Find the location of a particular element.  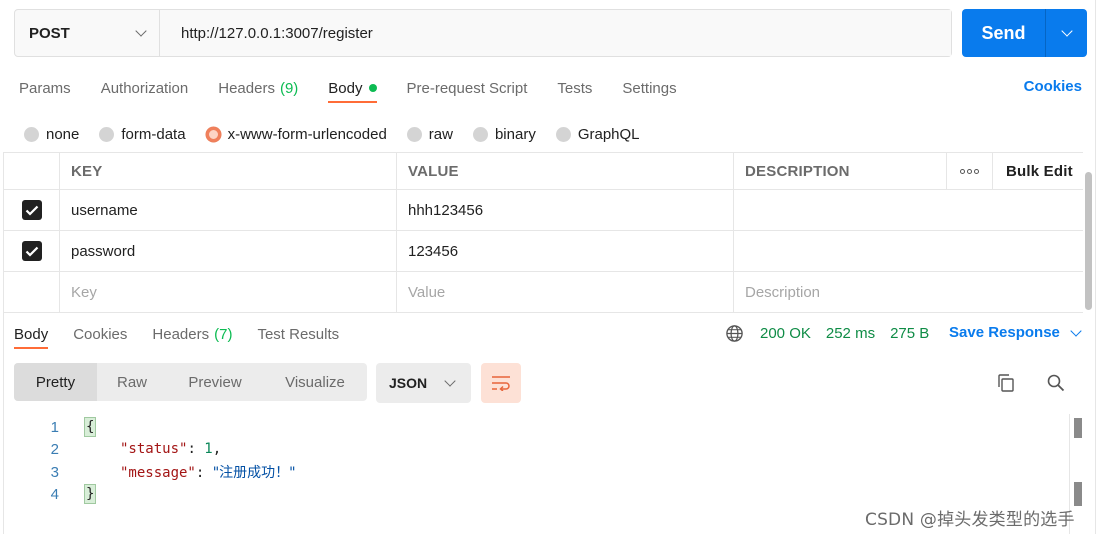

more-options-button is located at coordinates (970, 171).